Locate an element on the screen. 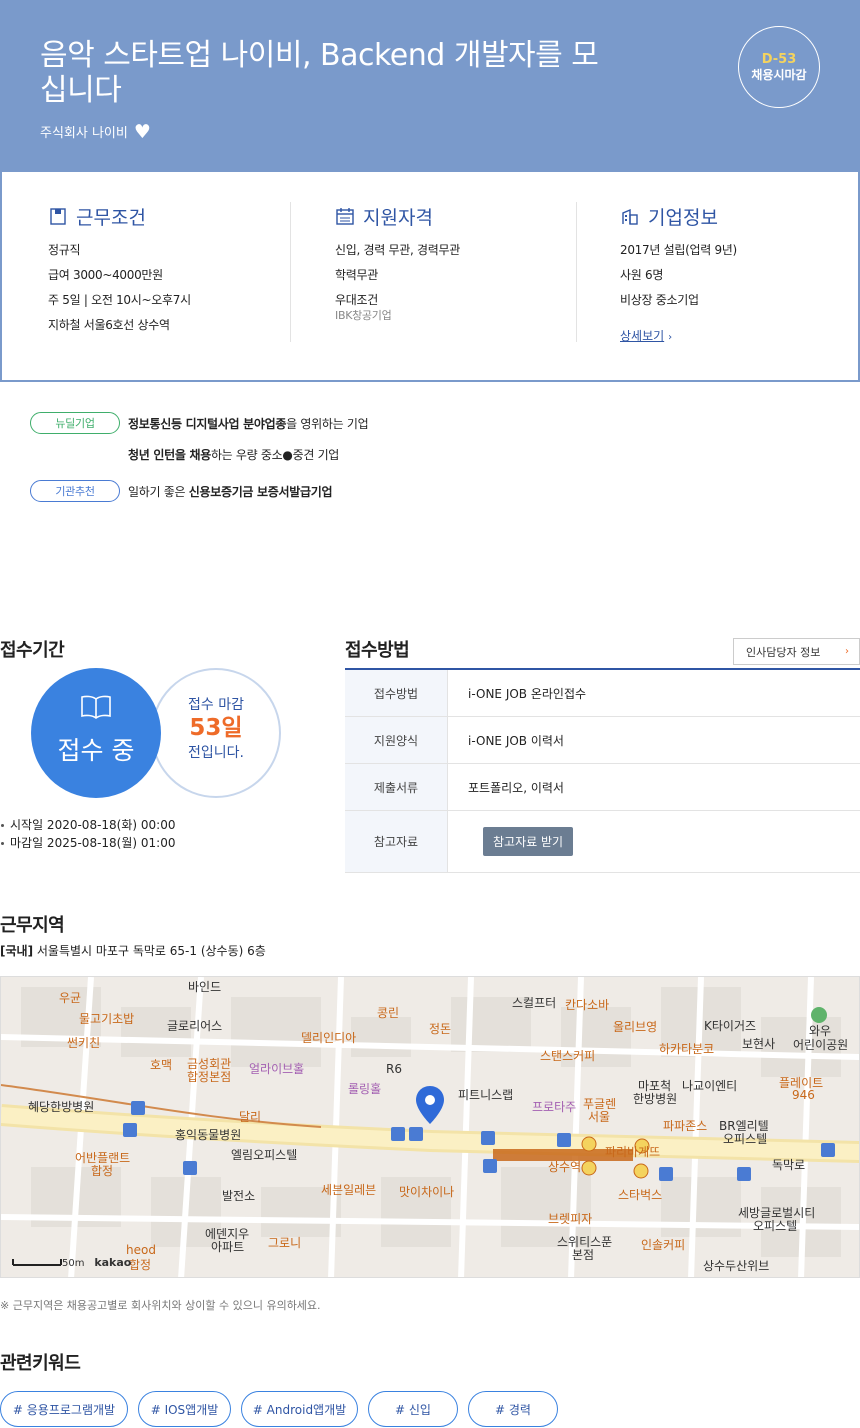 This screenshot has width=860, height=1428. company-name: 주식회사 나이비 is located at coordinates (84, 131).